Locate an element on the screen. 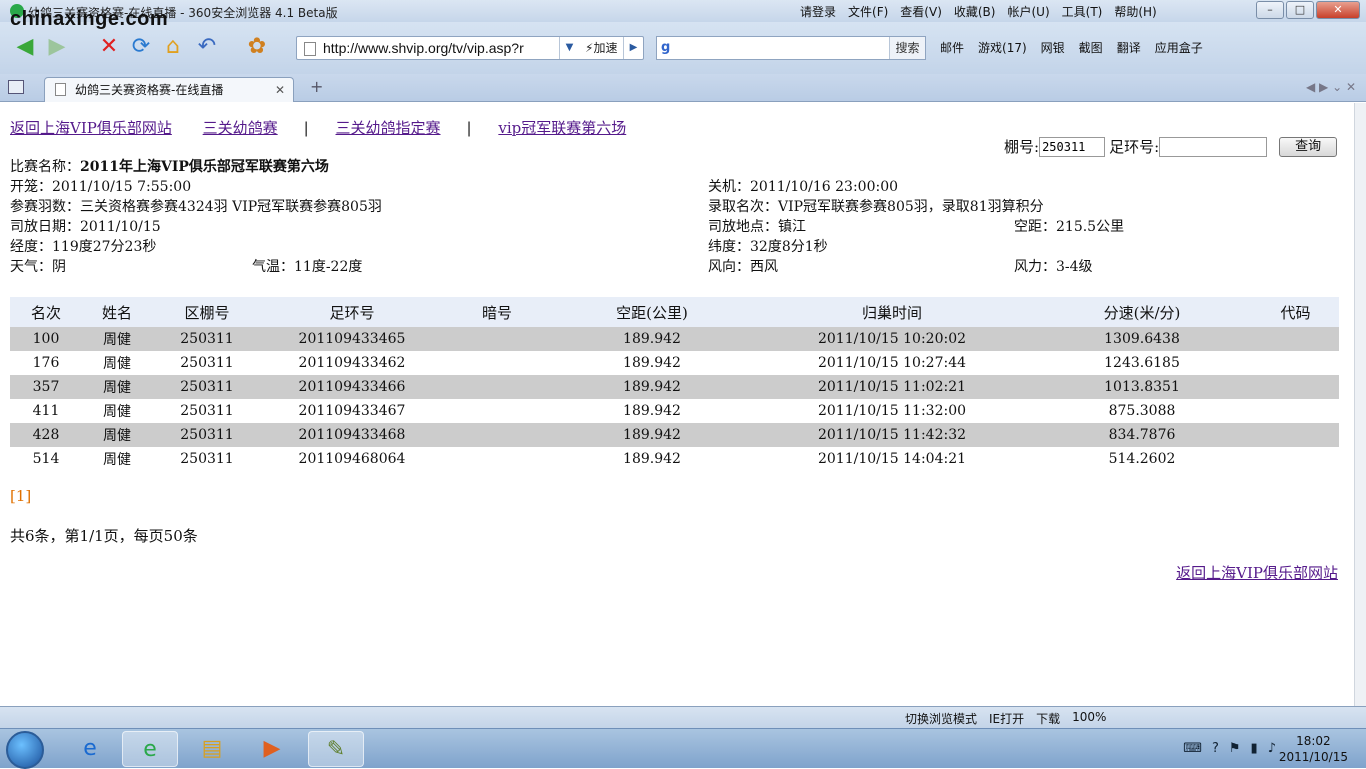 The width and height of the screenshot is (1366, 769). pager-link: [1] is located at coordinates (20, 496).